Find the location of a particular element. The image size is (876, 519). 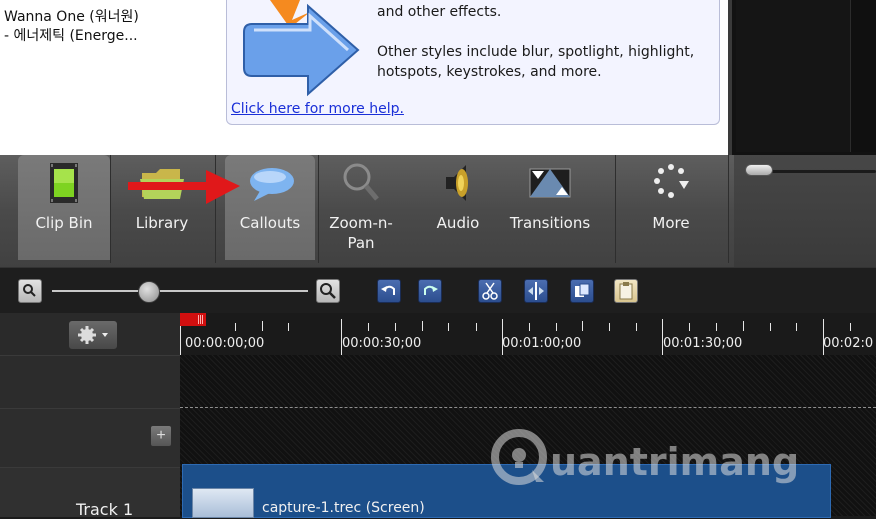

undo-icon is located at coordinates (388, 290).